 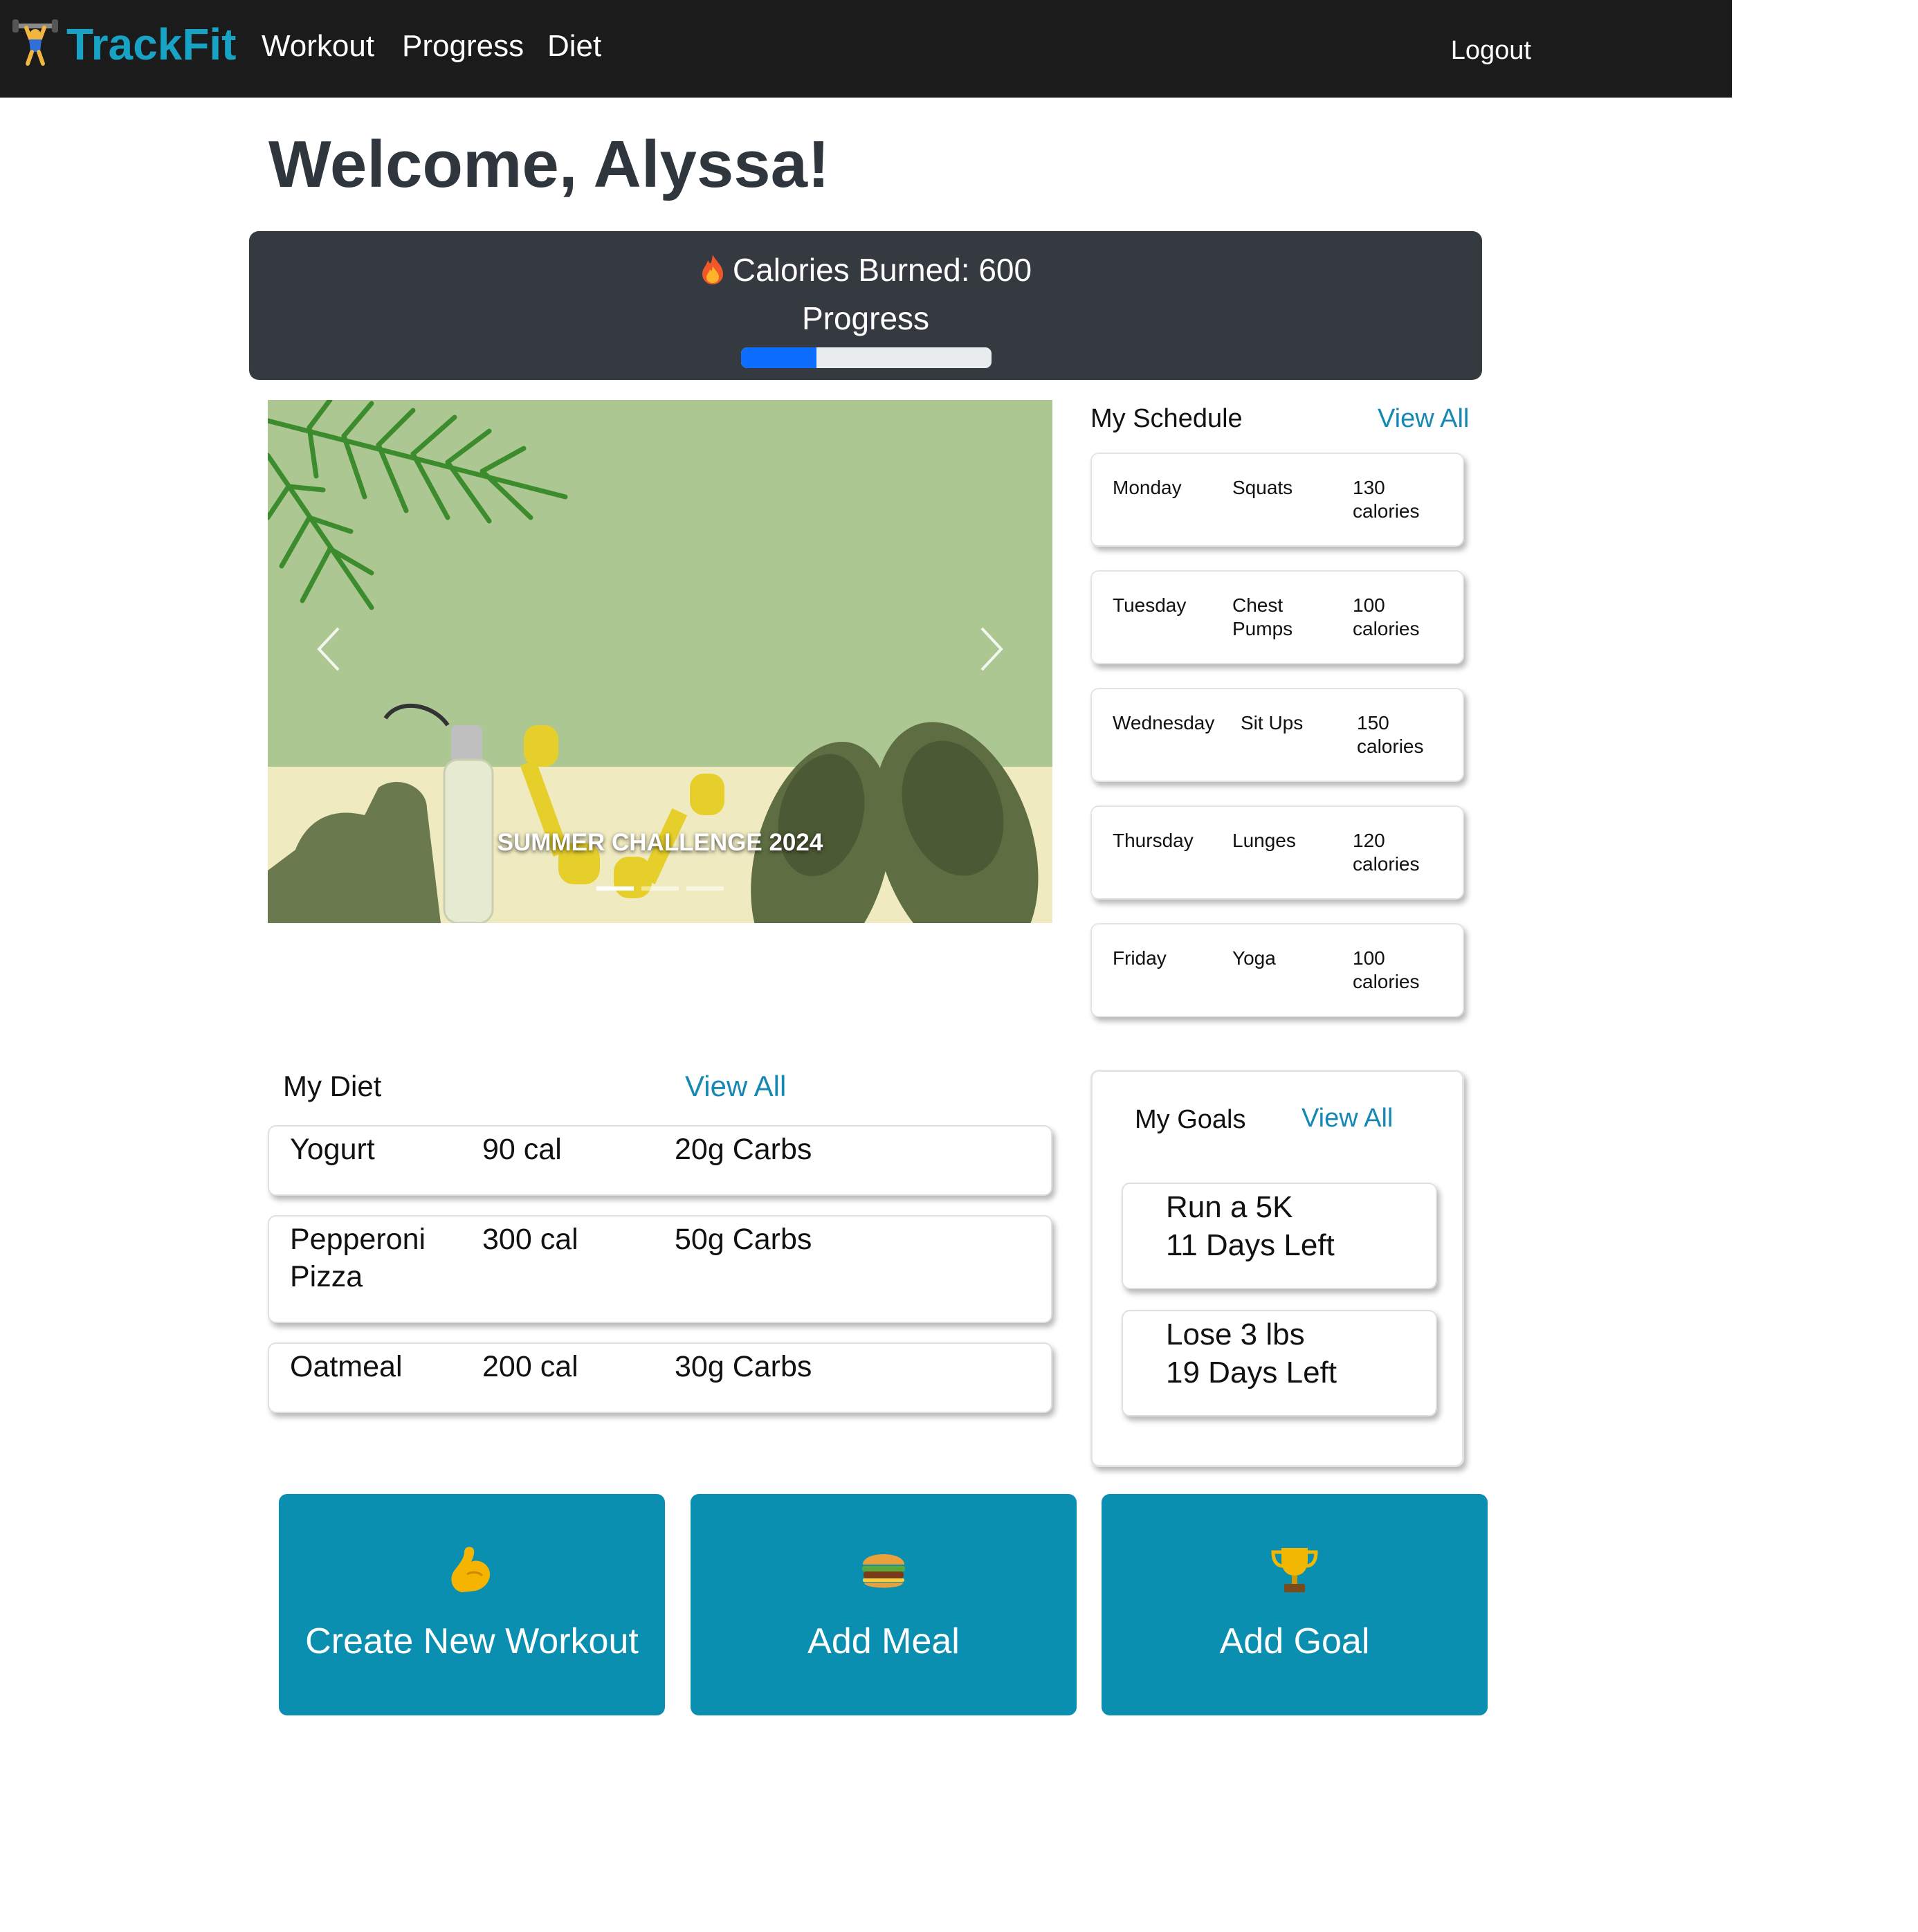 What do you see at coordinates (1251, 1353) in the screenshot?
I see `goal-text: Lose 3 lbs 19 Days Left` at bounding box center [1251, 1353].